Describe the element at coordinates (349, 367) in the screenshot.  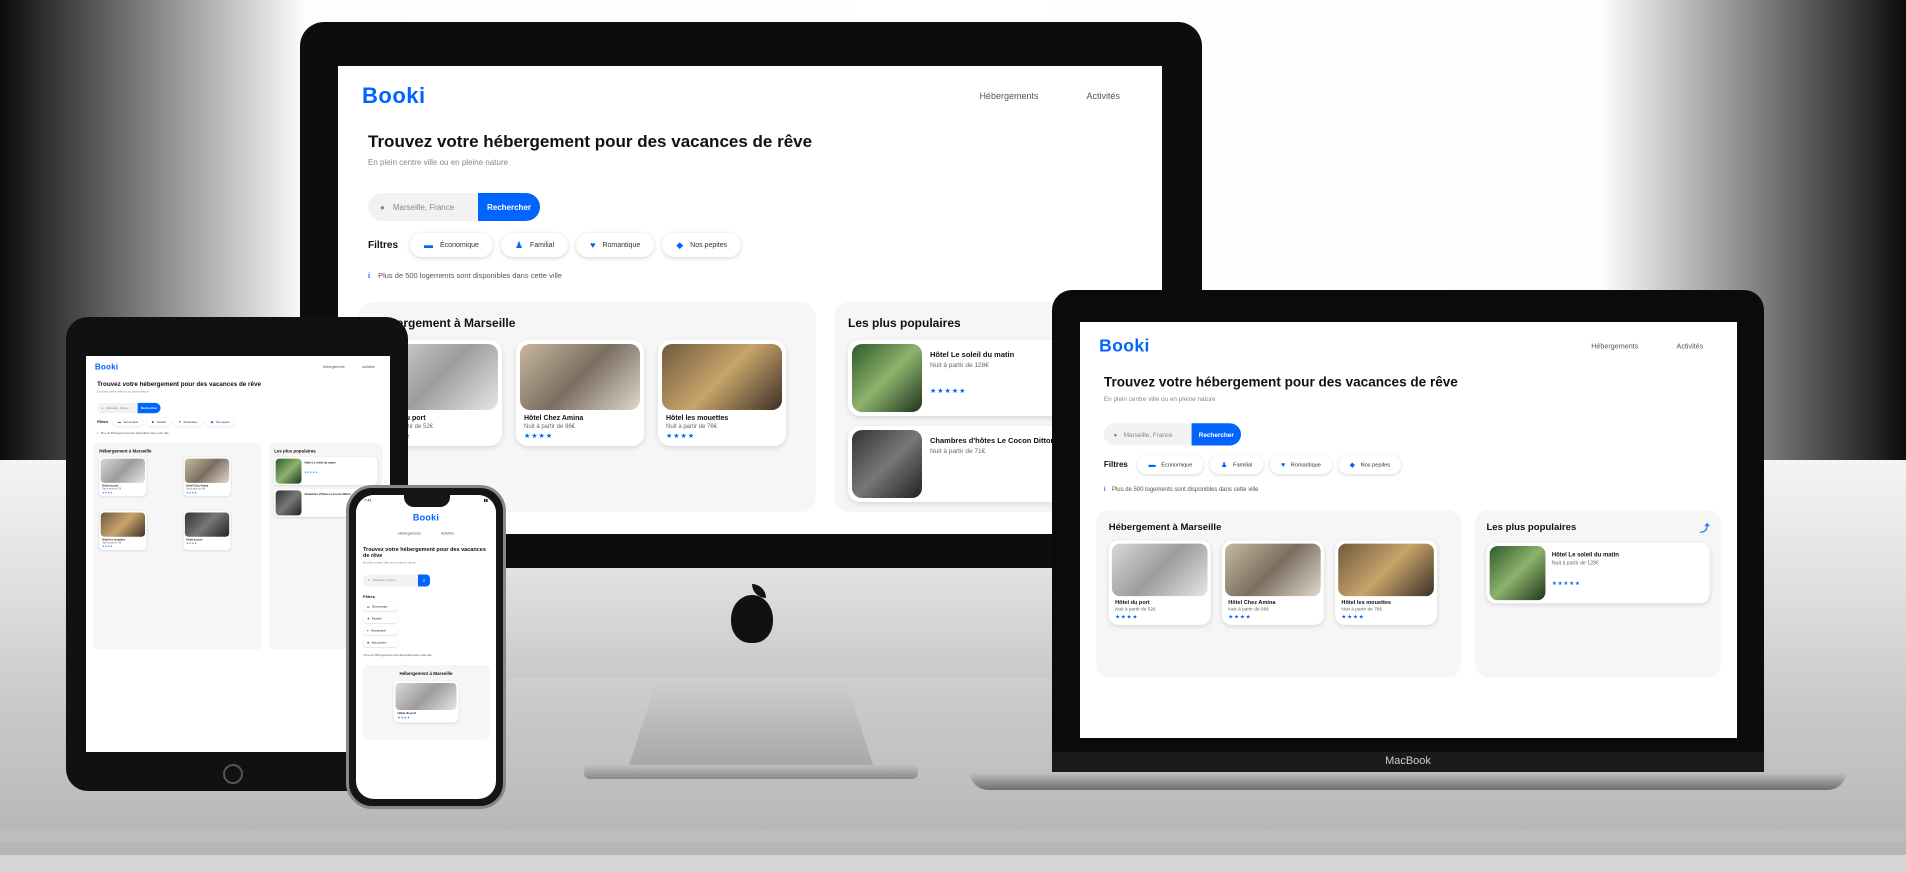
I see `main-nav: Hébergements Activités` at that location.